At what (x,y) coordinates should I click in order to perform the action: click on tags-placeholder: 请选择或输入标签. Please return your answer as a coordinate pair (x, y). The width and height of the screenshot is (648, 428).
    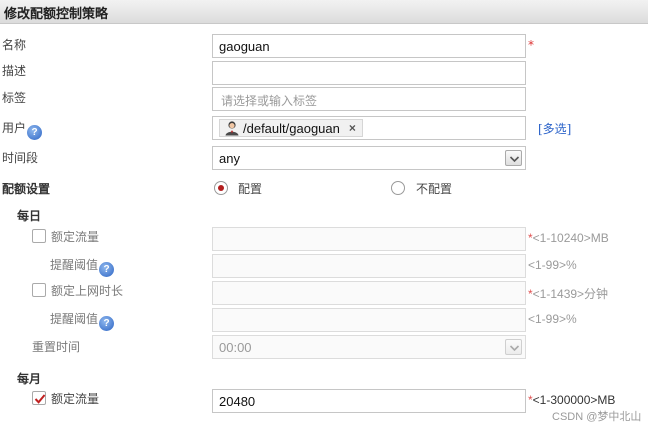
    Looking at the image, I should click on (269, 101).